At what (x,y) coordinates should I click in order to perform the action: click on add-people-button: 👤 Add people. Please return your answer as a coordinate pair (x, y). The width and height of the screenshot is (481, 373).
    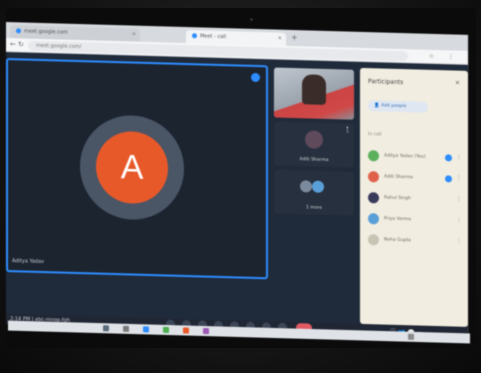
    Looking at the image, I should click on (398, 106).